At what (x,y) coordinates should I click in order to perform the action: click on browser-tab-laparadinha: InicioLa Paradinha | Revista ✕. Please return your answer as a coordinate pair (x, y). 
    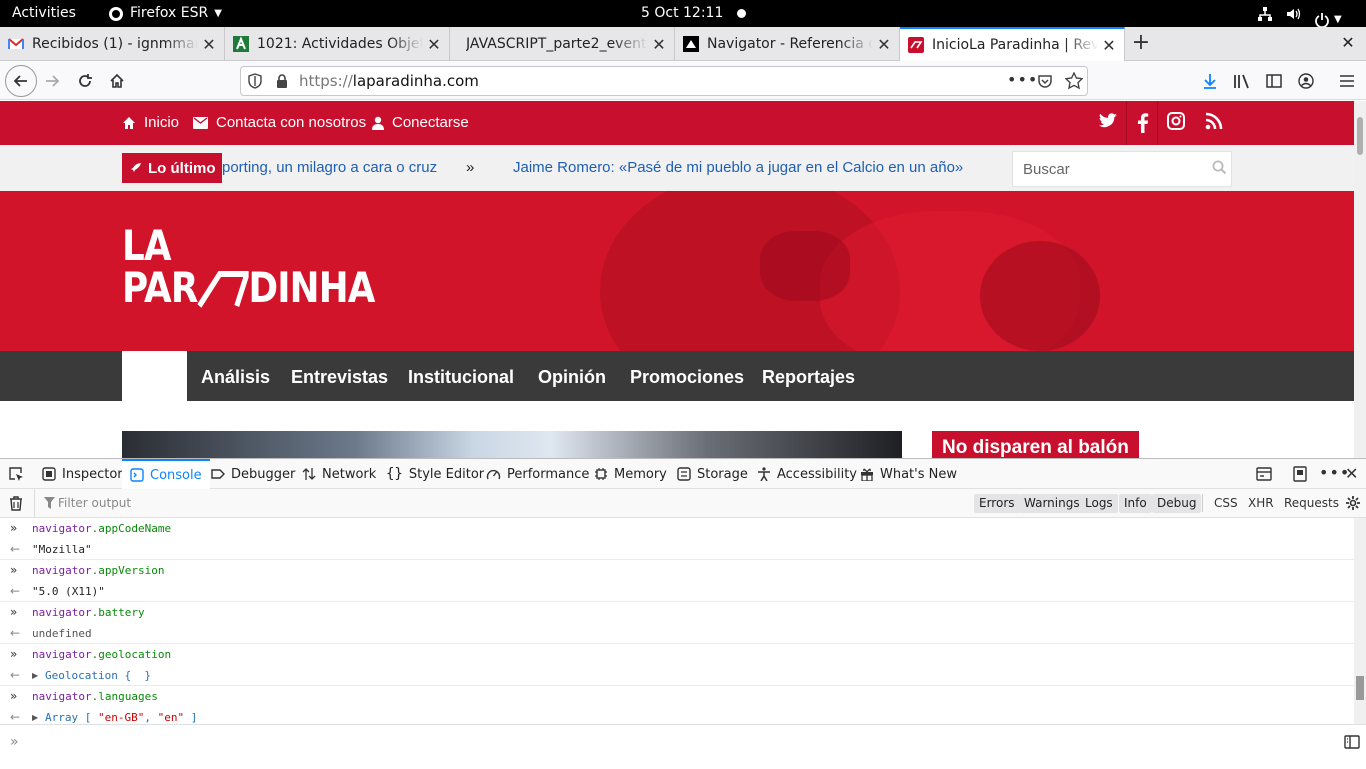
    Looking at the image, I should click on (1012, 44).